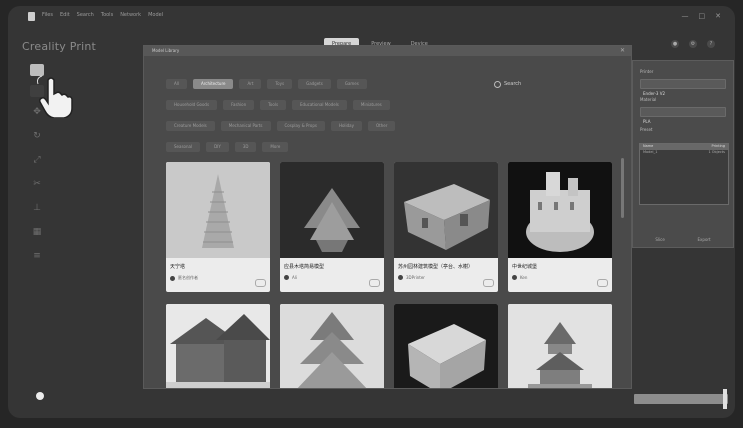 The image size is (743, 428). What do you see at coordinates (245, 147) in the screenshot?
I see `category-chip: 3D` at bounding box center [245, 147].